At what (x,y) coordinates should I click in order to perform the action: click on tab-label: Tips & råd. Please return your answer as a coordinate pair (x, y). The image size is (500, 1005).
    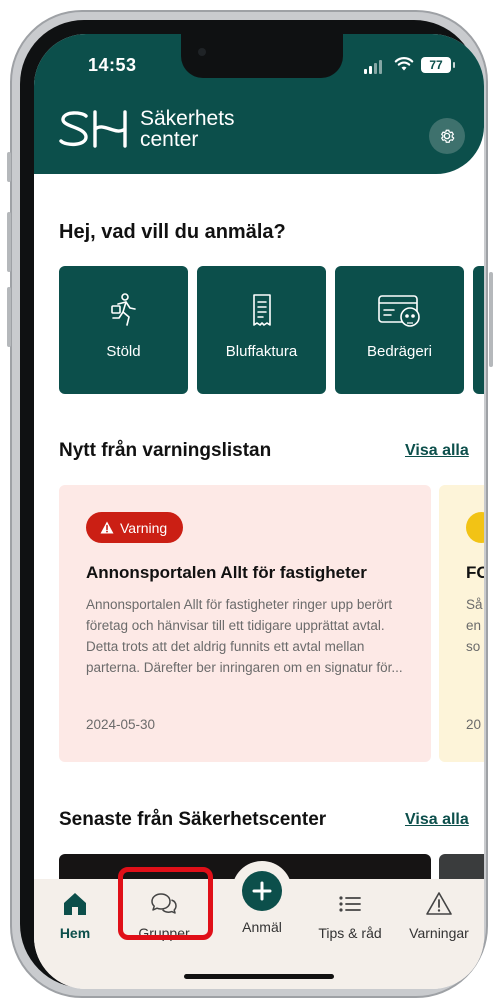
    Looking at the image, I should click on (350, 933).